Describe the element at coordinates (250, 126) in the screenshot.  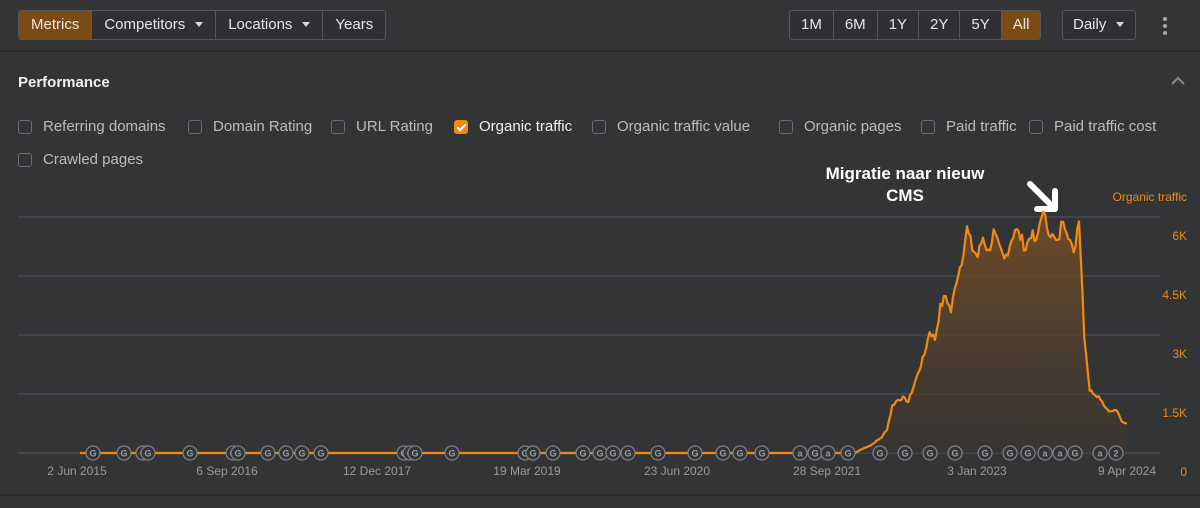
I see `checkbox-domain-rating: Domain Rating` at that location.